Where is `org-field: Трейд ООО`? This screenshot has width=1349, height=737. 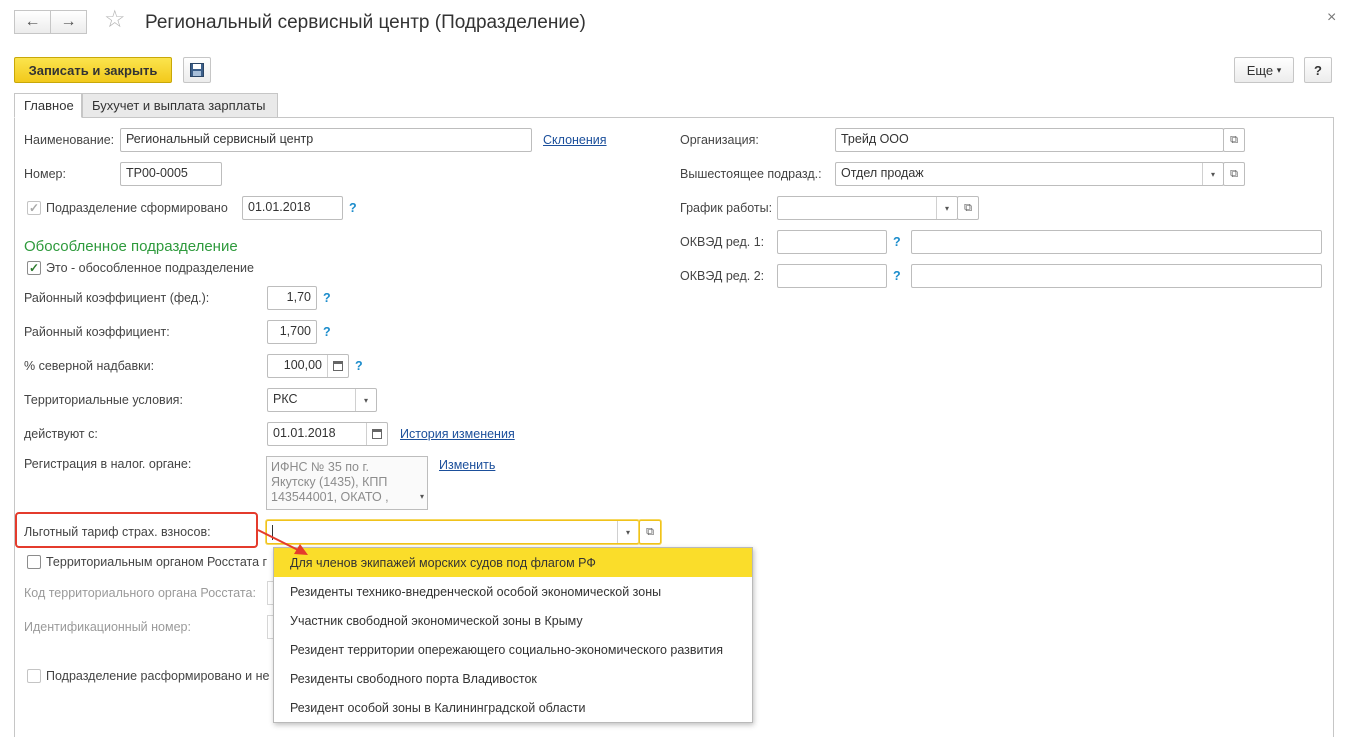 org-field: Трейд ООО is located at coordinates (1029, 140).